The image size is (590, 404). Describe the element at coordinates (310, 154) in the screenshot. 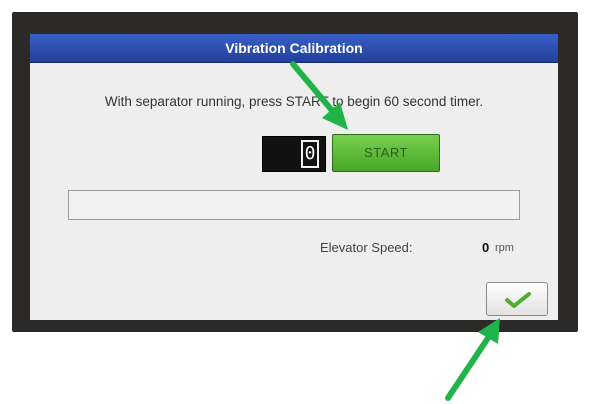

I see `timer-digit: 0` at that location.